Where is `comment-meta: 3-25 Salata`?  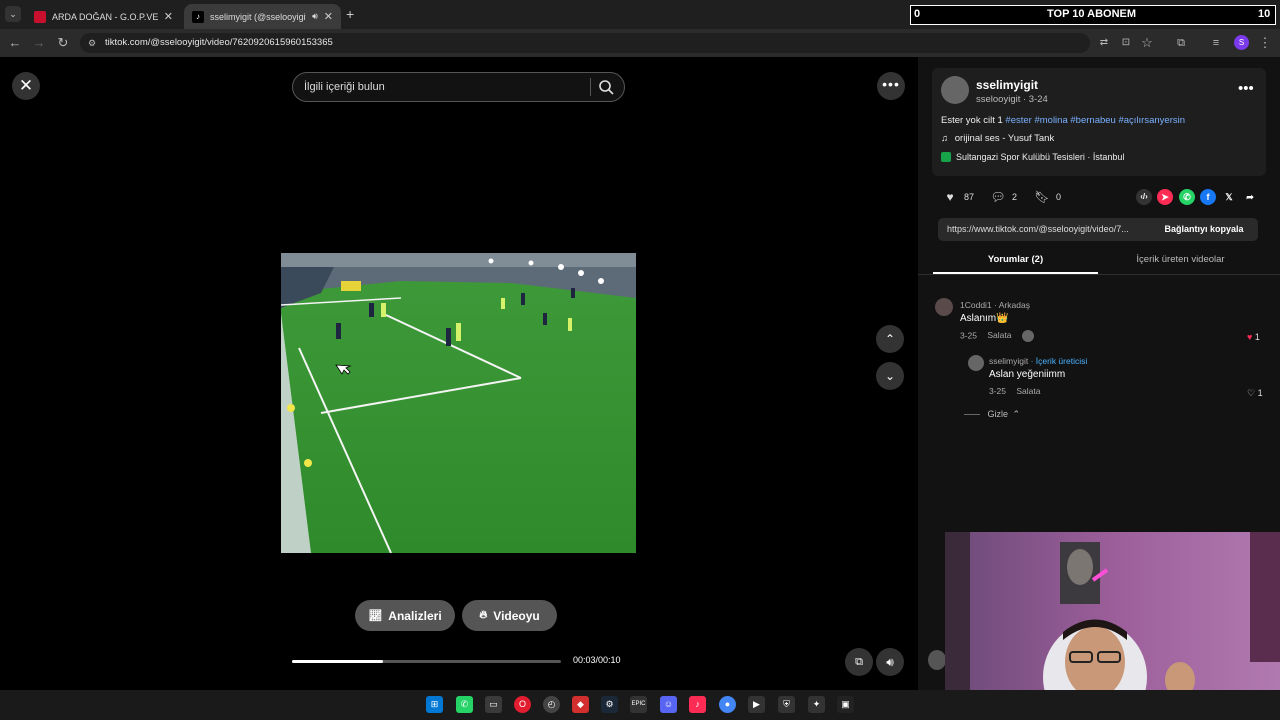 comment-meta: 3-25 Salata is located at coordinates (997, 336).